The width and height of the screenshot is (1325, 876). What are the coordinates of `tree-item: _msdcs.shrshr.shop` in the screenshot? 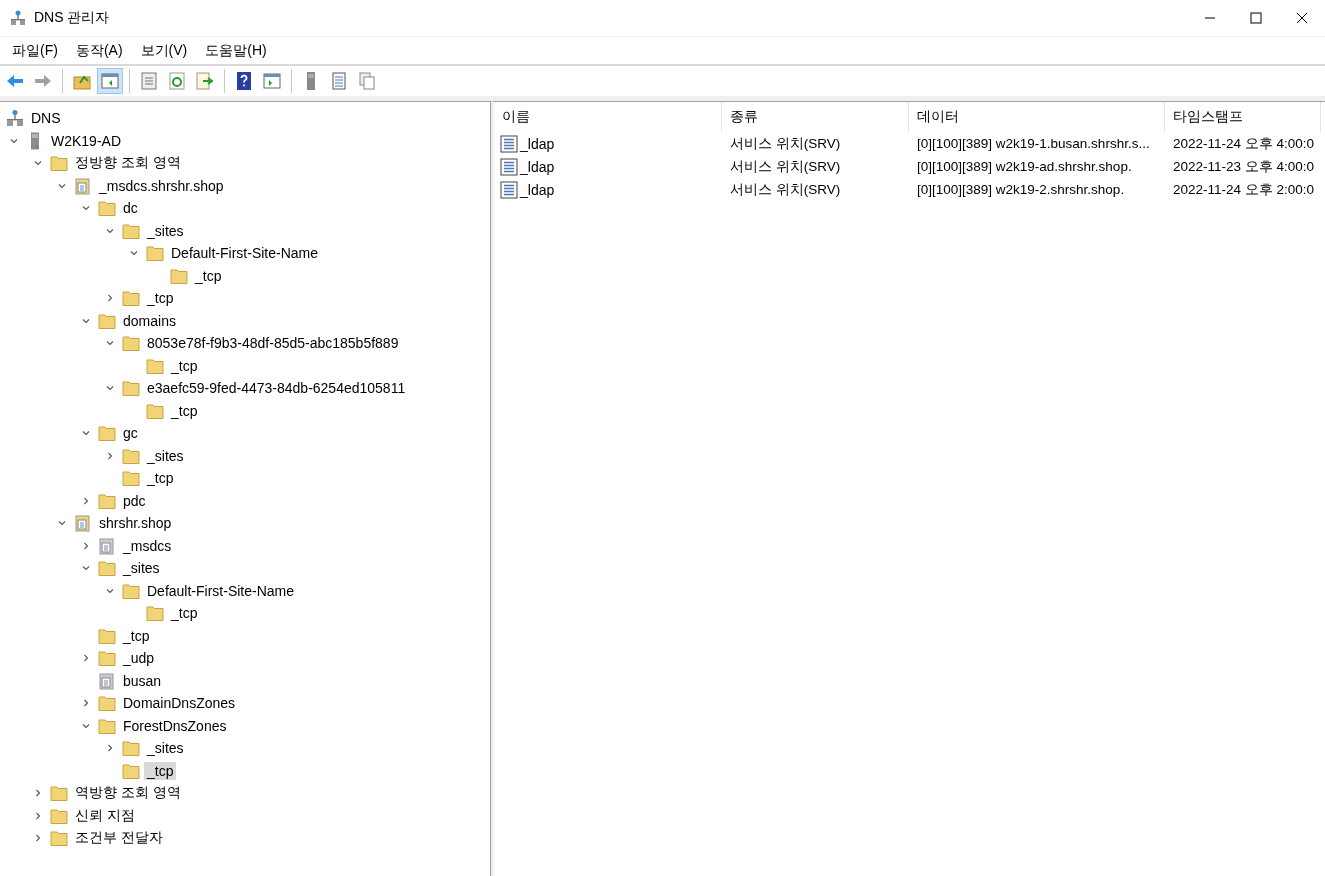 It's located at (161, 185).